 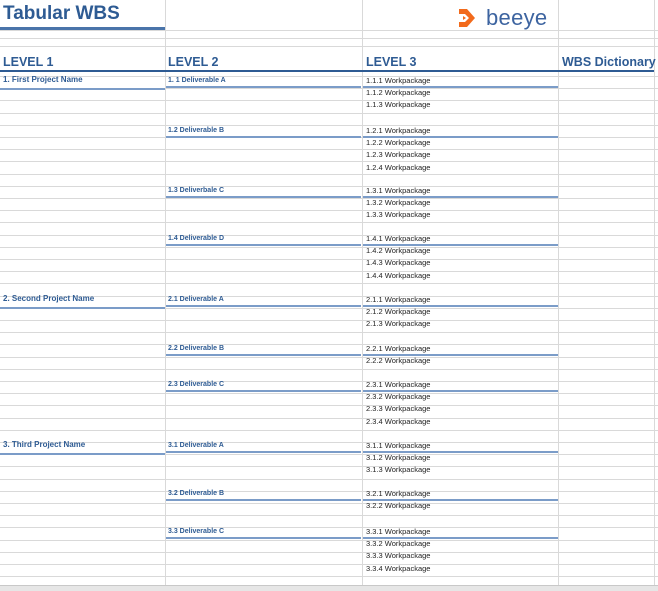 What do you see at coordinates (398, 445) in the screenshot?
I see `level-3-workpackage: 3.1.1 Workpackage` at bounding box center [398, 445].